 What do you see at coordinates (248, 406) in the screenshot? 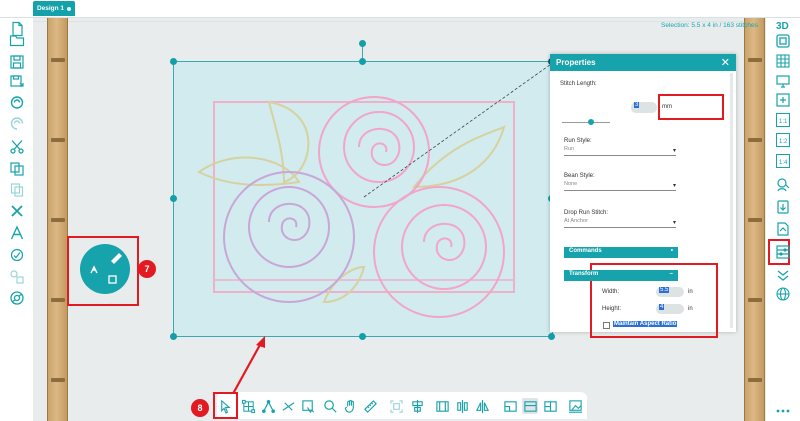
I see `transform-box-icon` at bounding box center [248, 406].